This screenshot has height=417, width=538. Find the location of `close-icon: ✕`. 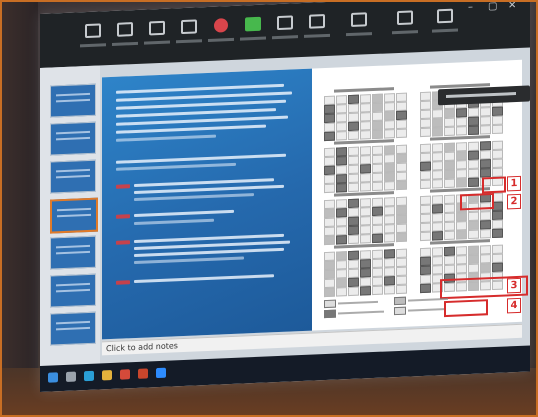

close-icon: ✕ is located at coordinates (512, 5).